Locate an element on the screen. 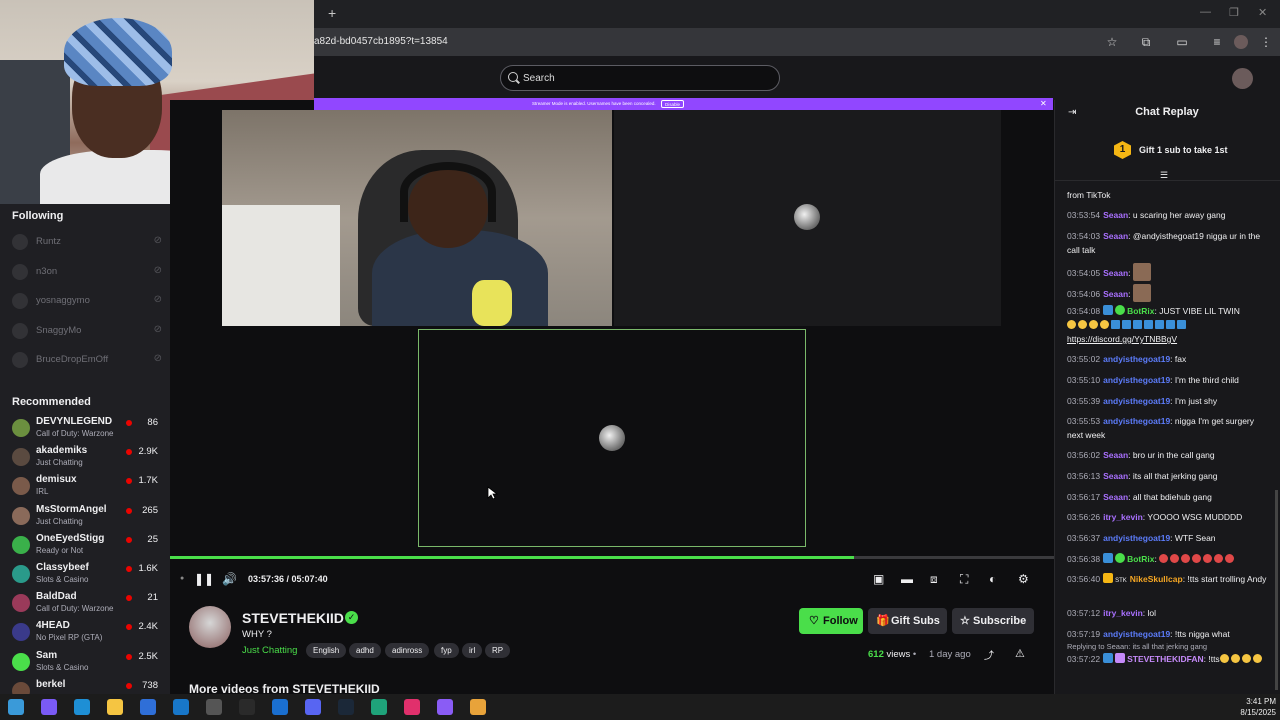  subscribe-button: ☆ Subscribe is located at coordinates (993, 621).